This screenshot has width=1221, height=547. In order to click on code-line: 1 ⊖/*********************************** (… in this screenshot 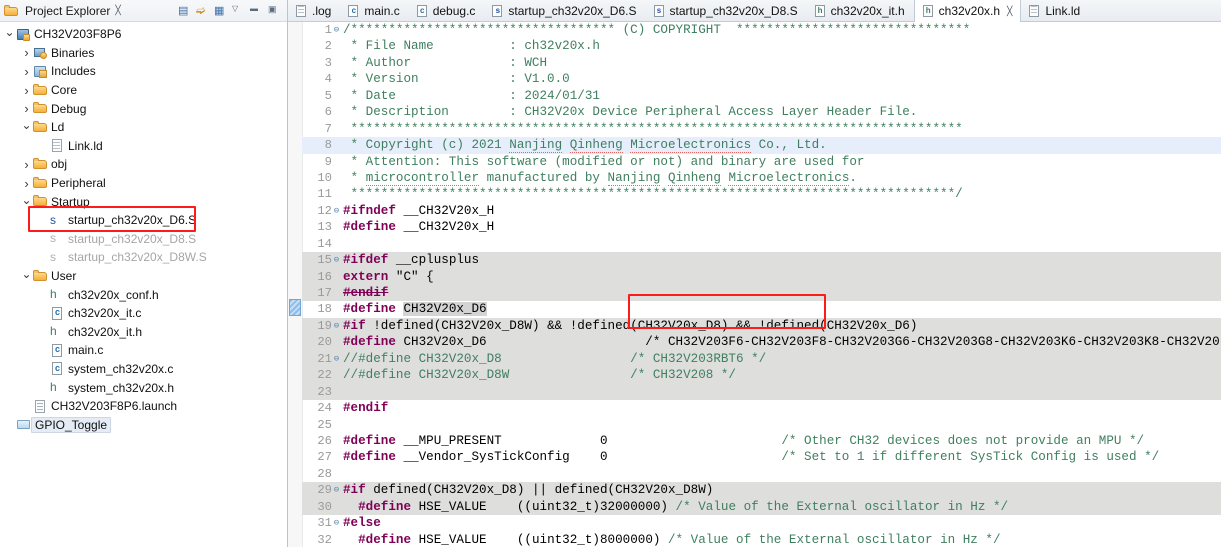, I will do `click(761, 30)`.